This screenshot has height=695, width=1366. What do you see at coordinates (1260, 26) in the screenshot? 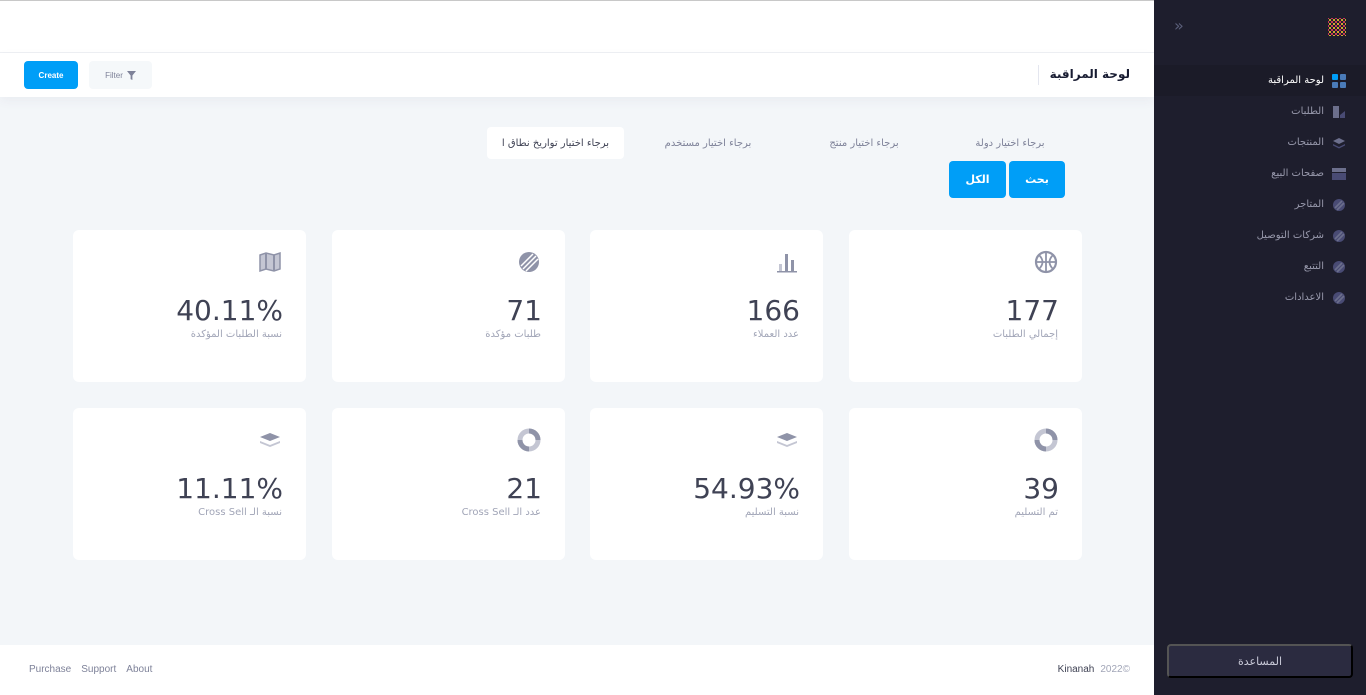
I see `sidebar-brand: »` at bounding box center [1260, 26].